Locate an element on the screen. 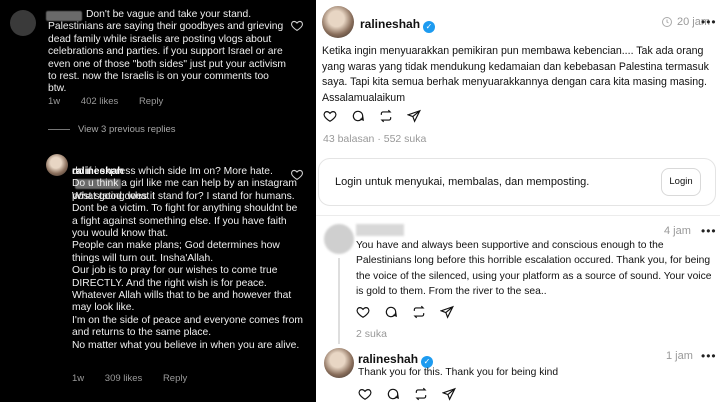 The image size is (720, 402). likes-count: 552 suka is located at coordinates (405, 139).